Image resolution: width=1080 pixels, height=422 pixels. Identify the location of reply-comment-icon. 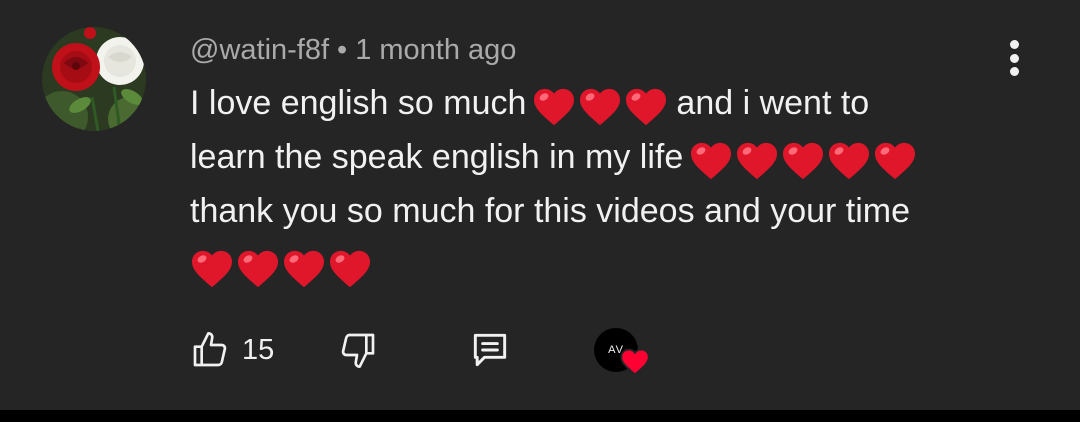
(490, 350).